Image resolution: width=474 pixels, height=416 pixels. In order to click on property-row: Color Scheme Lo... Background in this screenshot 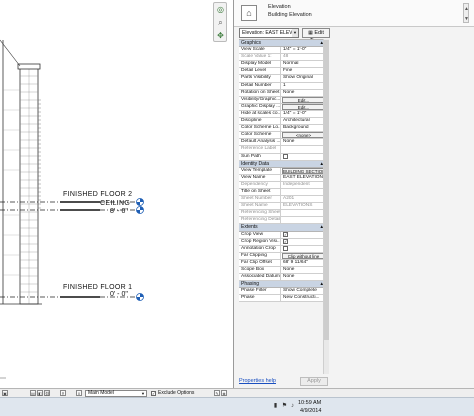, I will do `click(282, 129)`.